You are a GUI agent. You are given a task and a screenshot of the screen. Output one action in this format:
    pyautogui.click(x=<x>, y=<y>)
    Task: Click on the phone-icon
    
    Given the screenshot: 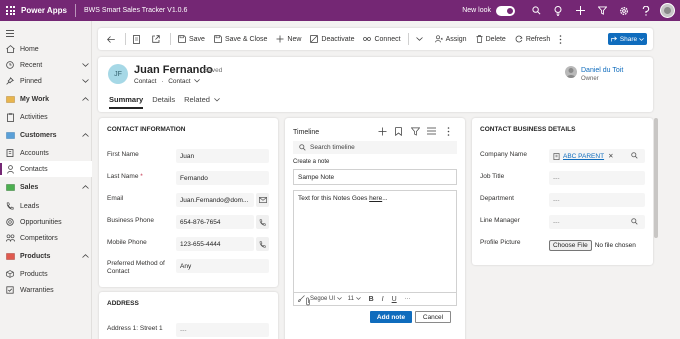 What is the action you would take?
    pyautogui.click(x=262, y=222)
    